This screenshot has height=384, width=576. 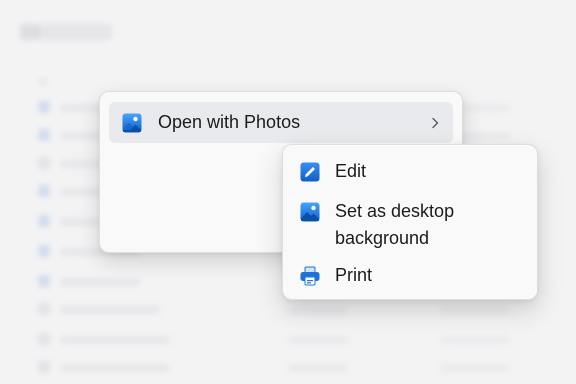 I want to click on printer-icon, so click(x=310, y=276).